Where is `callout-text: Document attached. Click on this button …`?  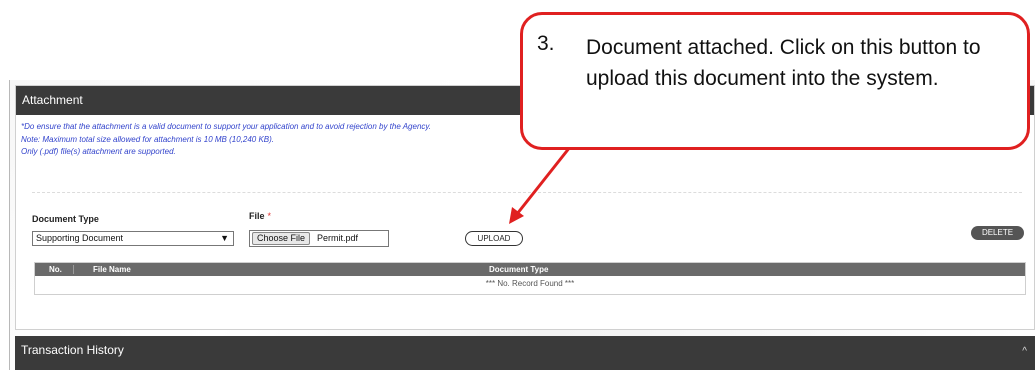 callout-text: Document attached. Click on this button … is located at coordinates (783, 63).